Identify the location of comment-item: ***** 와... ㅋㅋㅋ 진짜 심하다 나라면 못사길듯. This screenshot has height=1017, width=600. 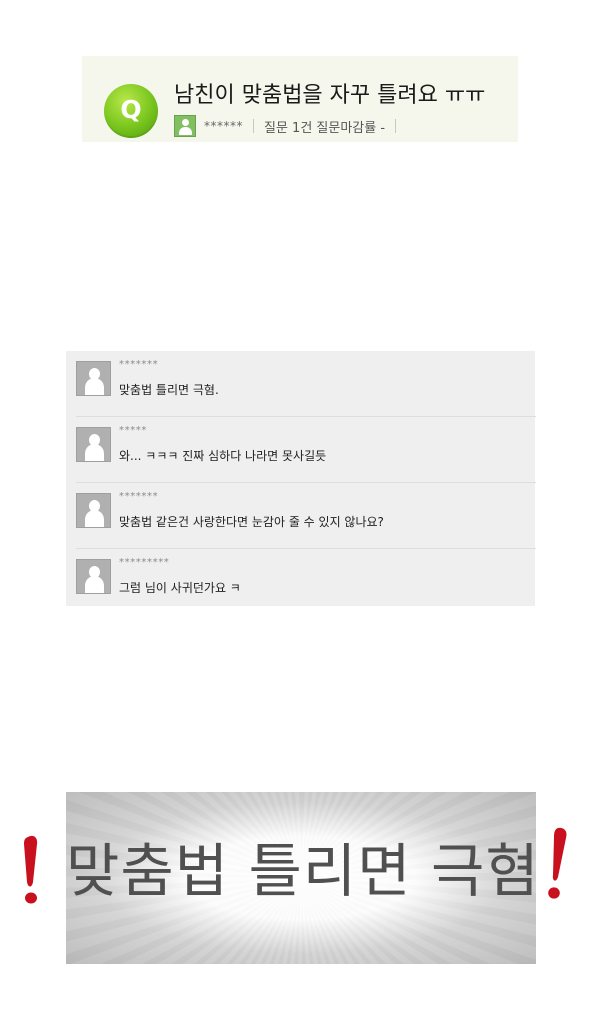
(306, 450).